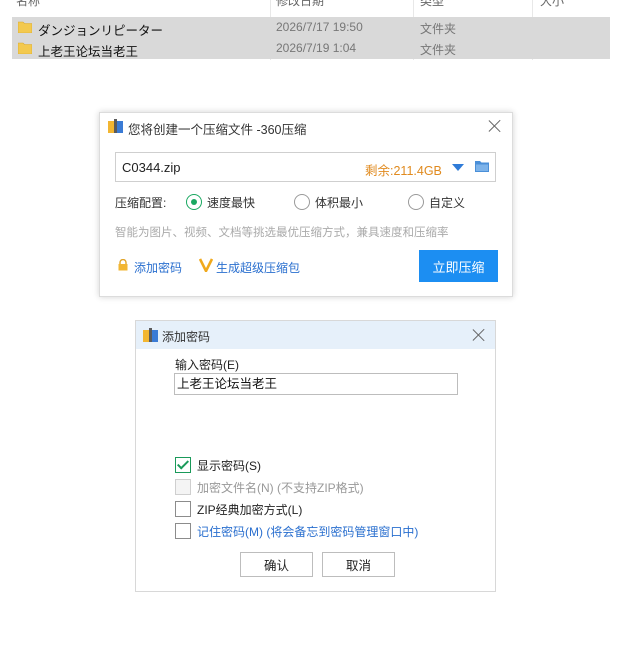 This screenshot has height=654, width=638. Describe the element at coordinates (186, 337) in the screenshot. I see `dialog-title: 添加密码` at that location.